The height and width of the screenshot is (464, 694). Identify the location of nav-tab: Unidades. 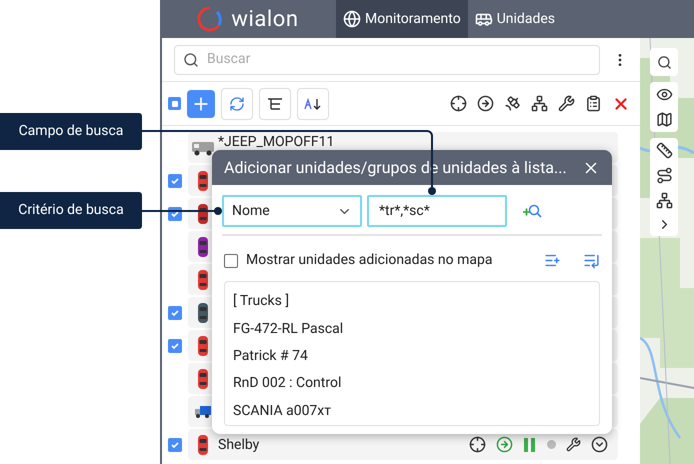
(515, 19).